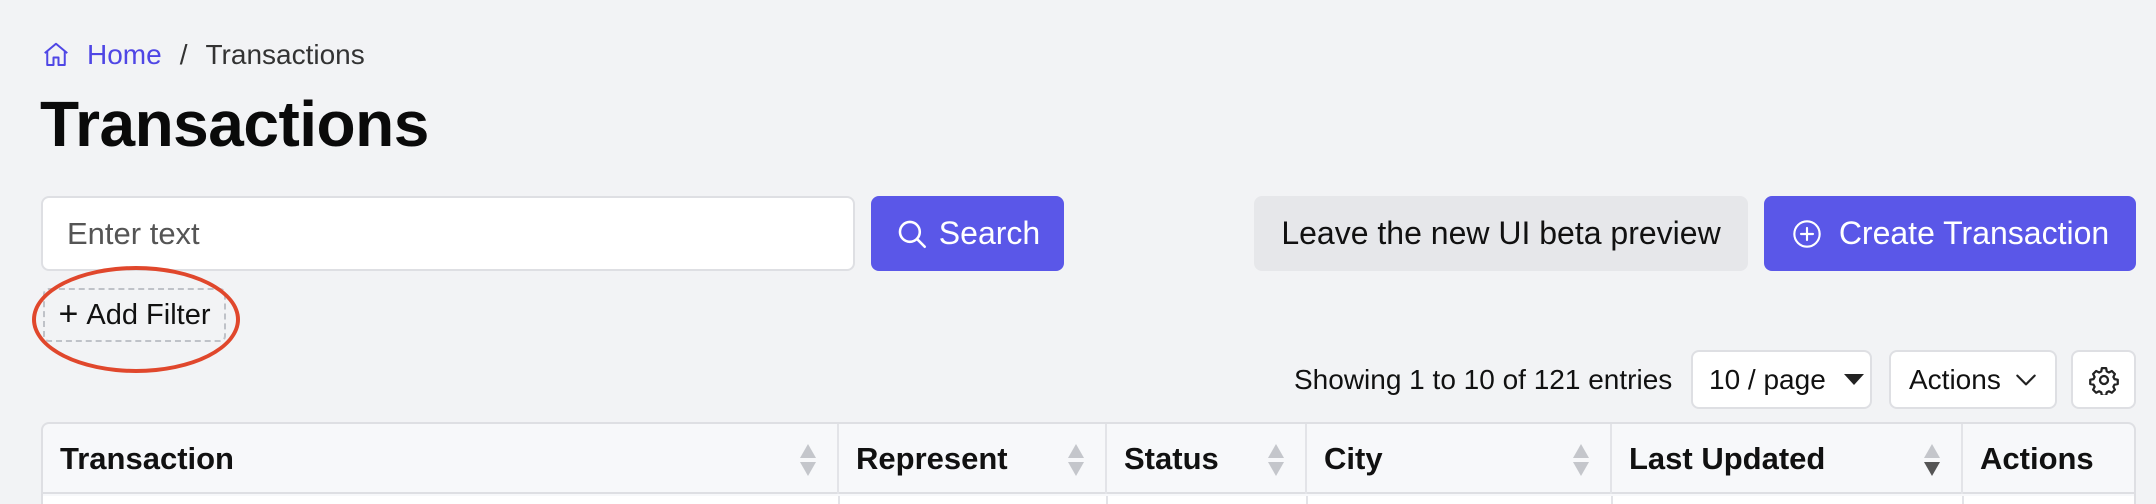 The height and width of the screenshot is (504, 2156). I want to click on column-header-label: Represent, so click(932, 458).